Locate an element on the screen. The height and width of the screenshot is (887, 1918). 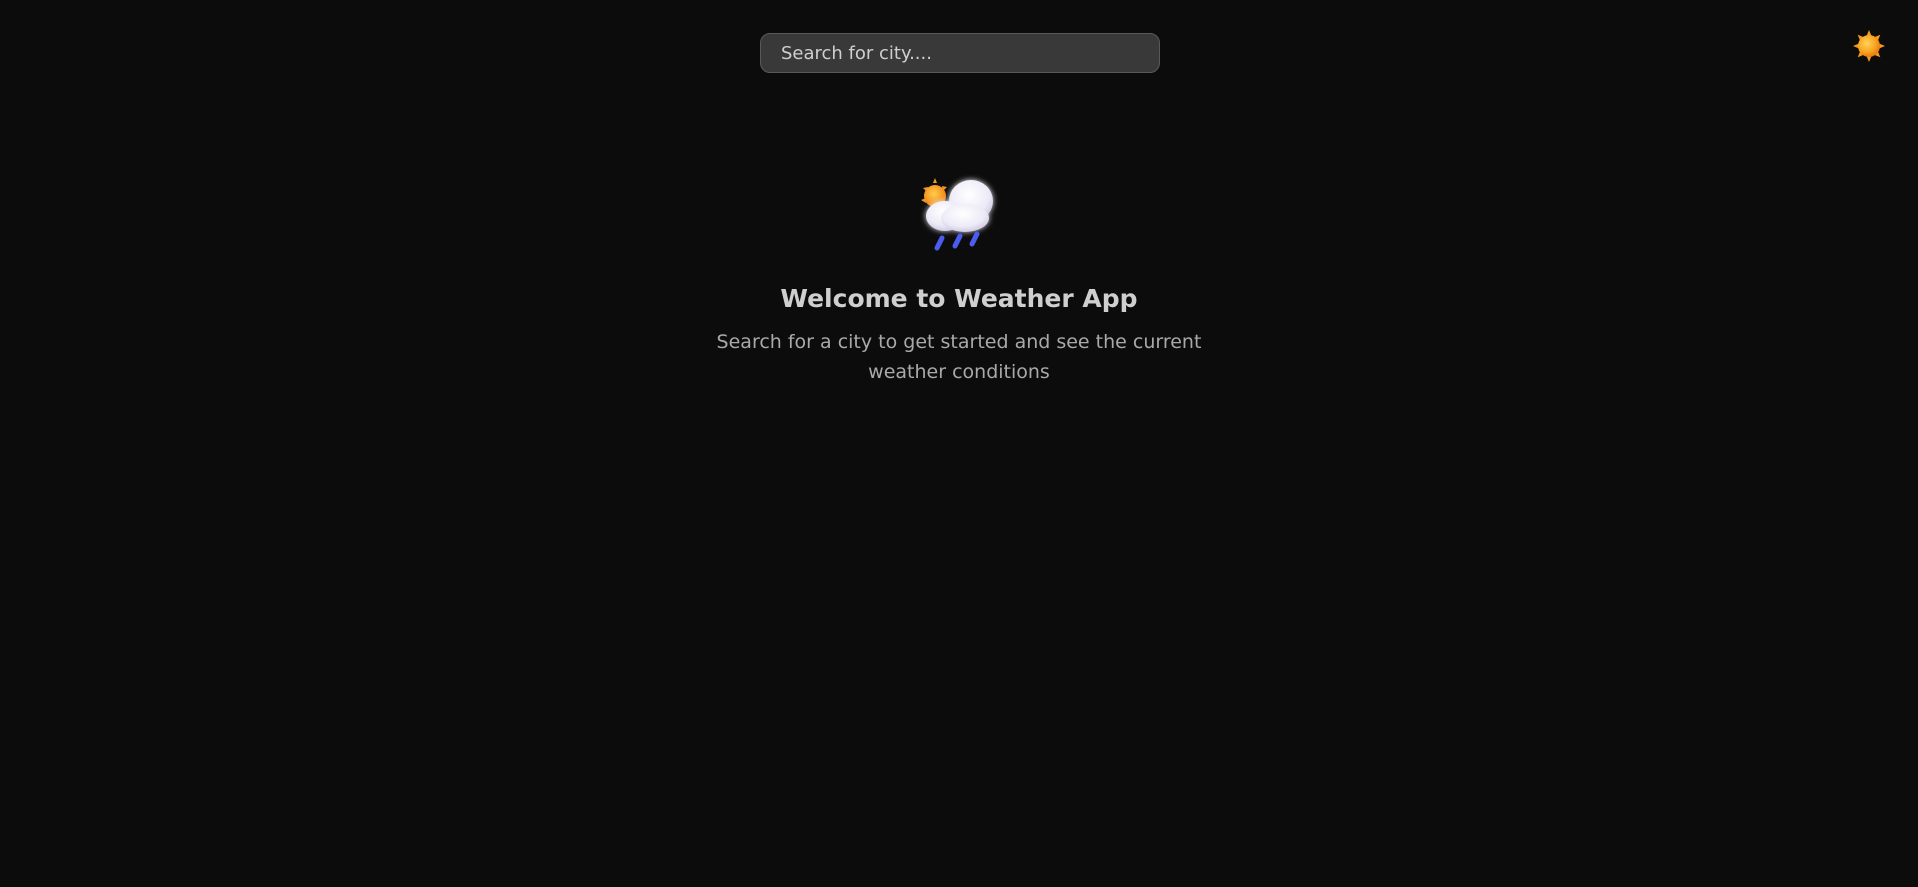
search-input is located at coordinates (960, 53).